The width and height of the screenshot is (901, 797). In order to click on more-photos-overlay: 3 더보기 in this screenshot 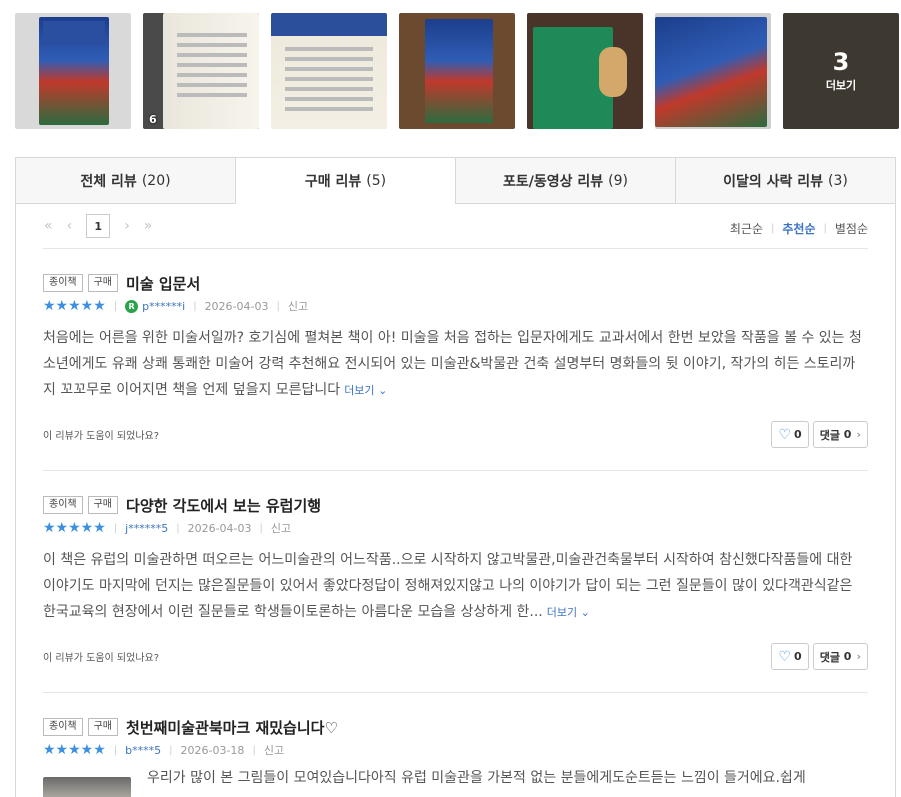, I will do `click(841, 71)`.